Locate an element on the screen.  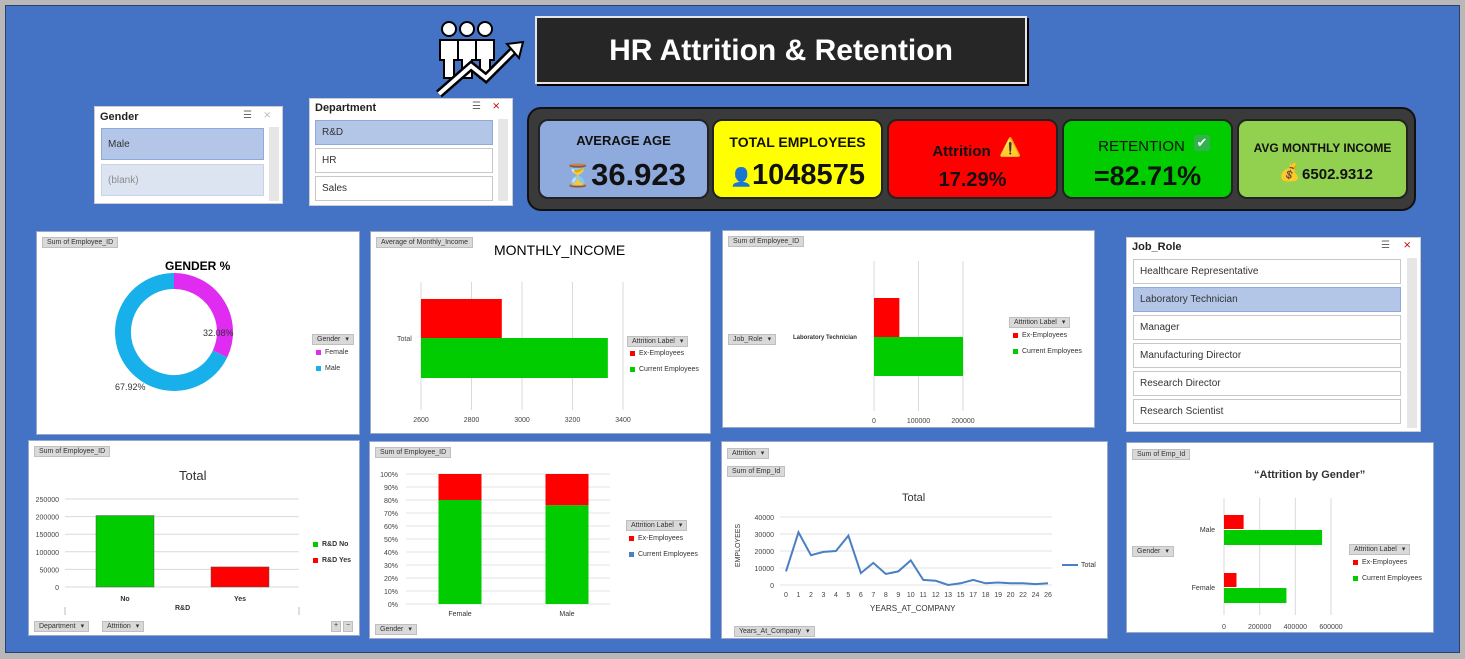
y-tick-label: 250000 is located at coordinates (47, 500).